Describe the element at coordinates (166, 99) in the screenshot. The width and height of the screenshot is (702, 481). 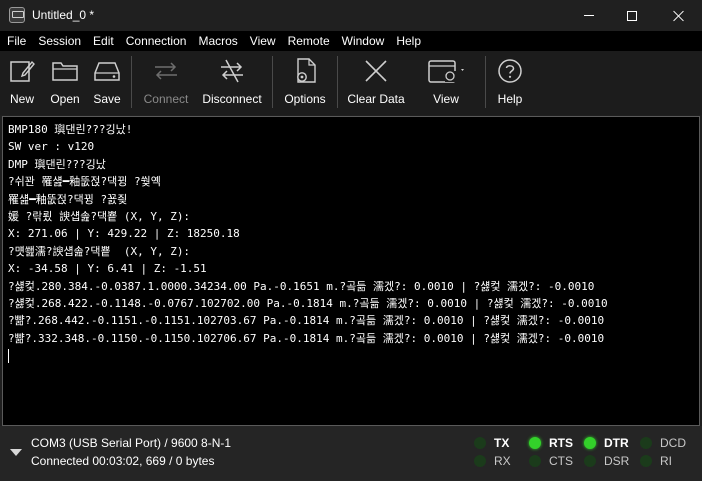
I see `connect-label: Connect` at that location.